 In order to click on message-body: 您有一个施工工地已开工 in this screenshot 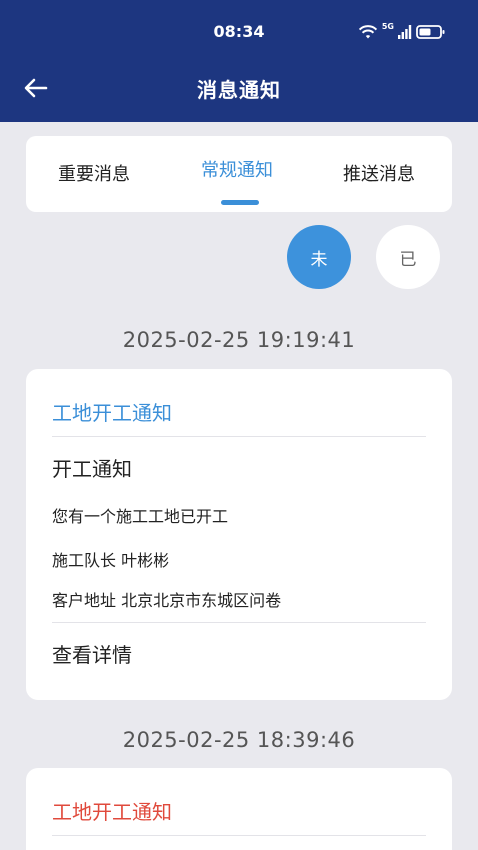, I will do `click(140, 516)`.